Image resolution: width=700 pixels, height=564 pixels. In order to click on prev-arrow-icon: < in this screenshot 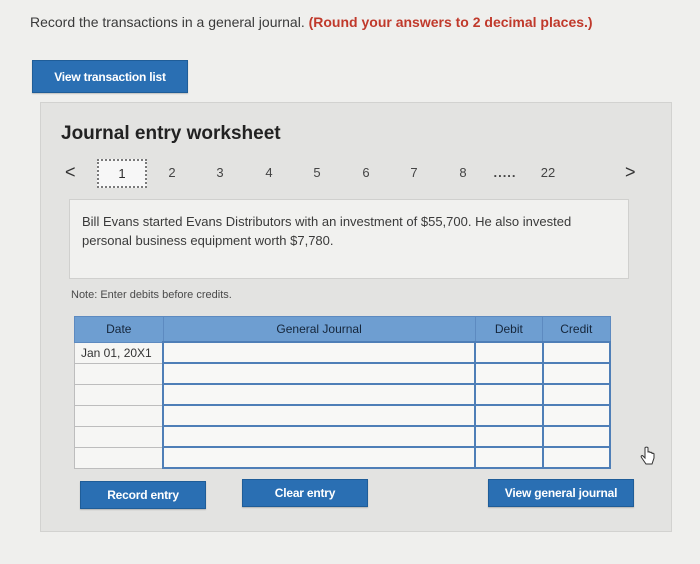, I will do `click(70, 172)`.